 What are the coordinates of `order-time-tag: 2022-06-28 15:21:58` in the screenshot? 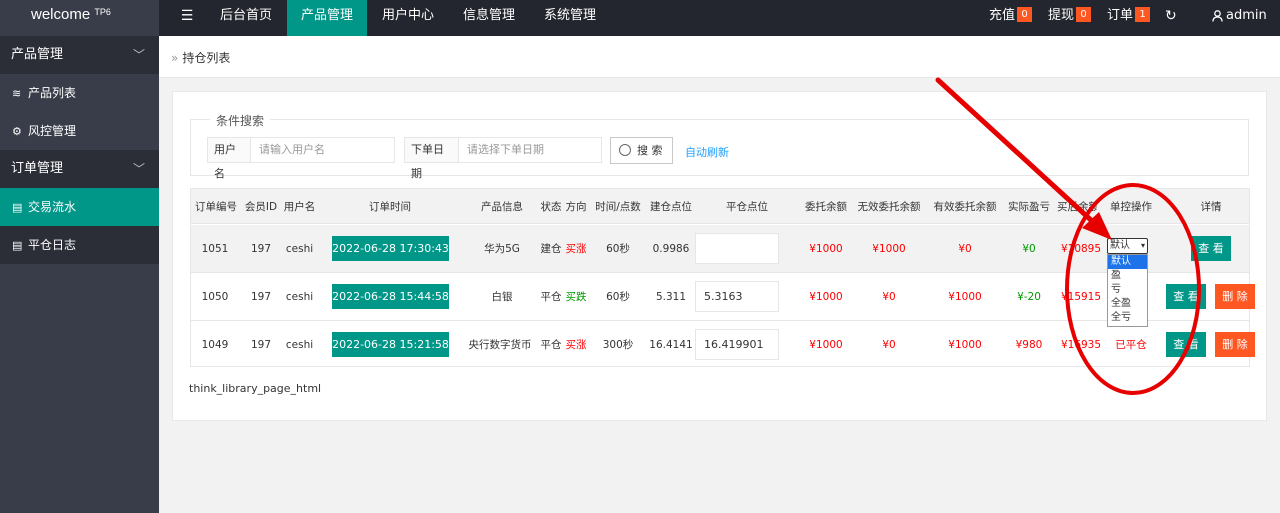 It's located at (390, 344).